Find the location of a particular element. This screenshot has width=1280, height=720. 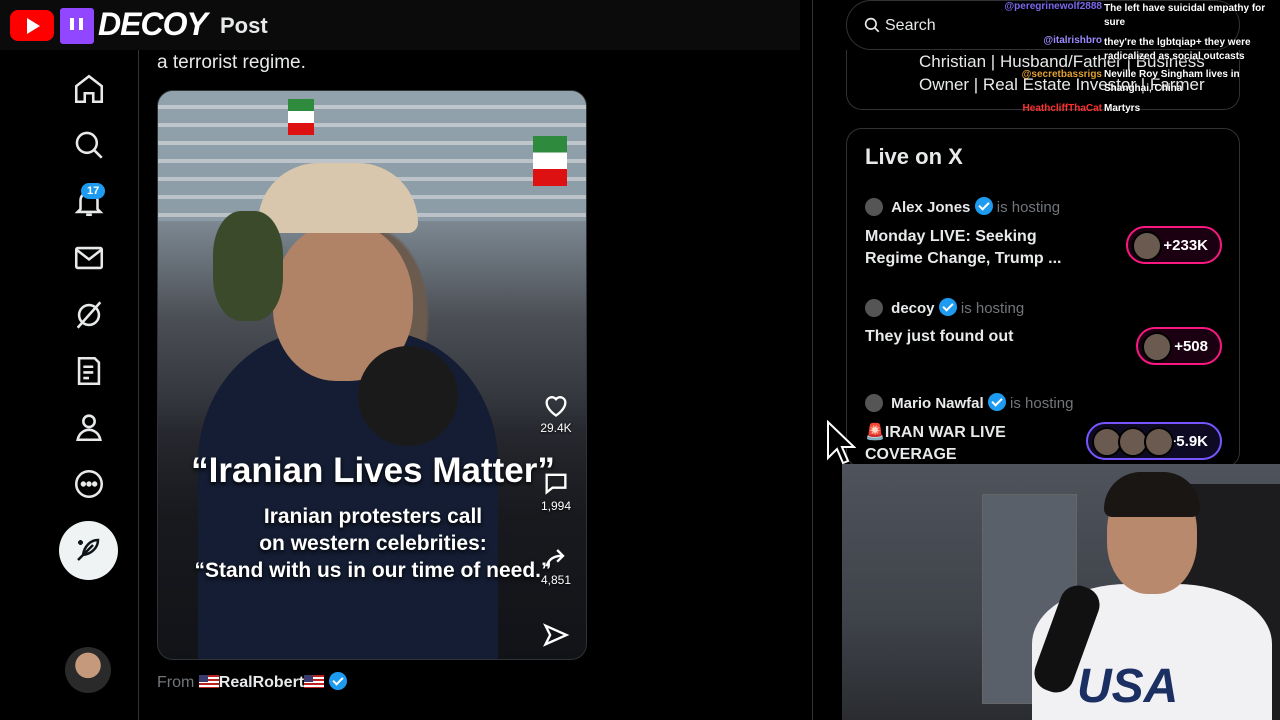

live-title: They just found out is located at coordinates (972, 337).